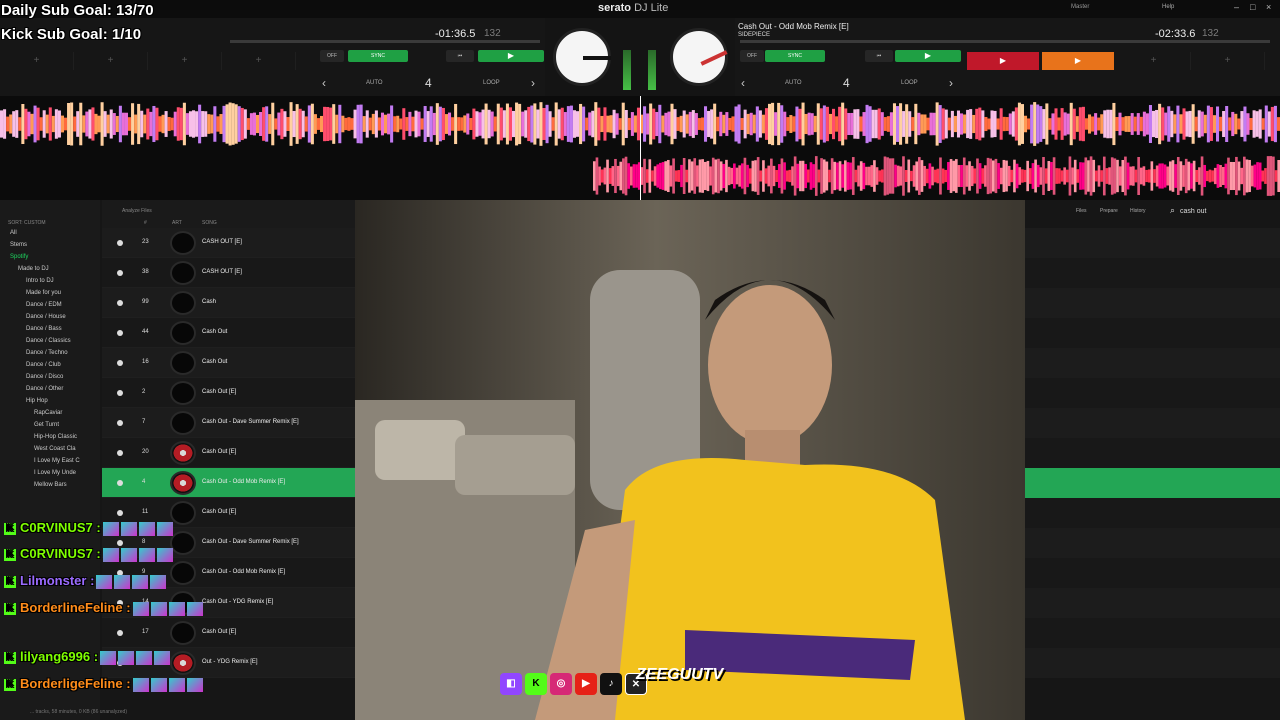  I want to click on deck-right-play-button: ▶, so click(928, 56).